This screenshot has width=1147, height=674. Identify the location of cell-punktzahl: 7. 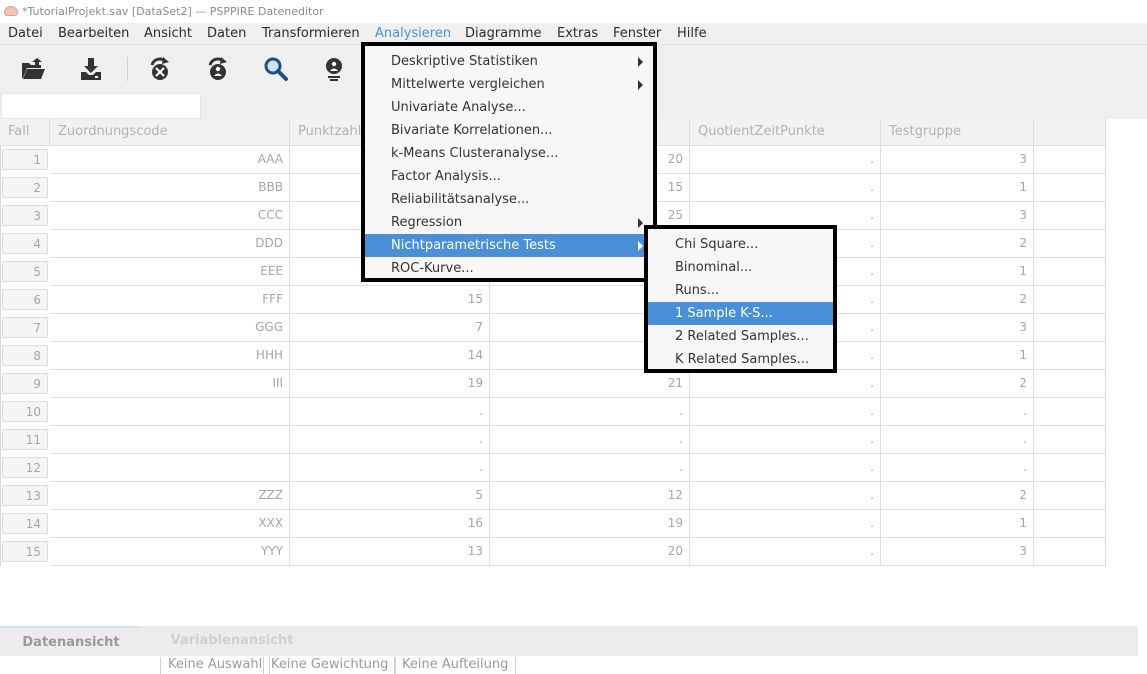
(390, 328).